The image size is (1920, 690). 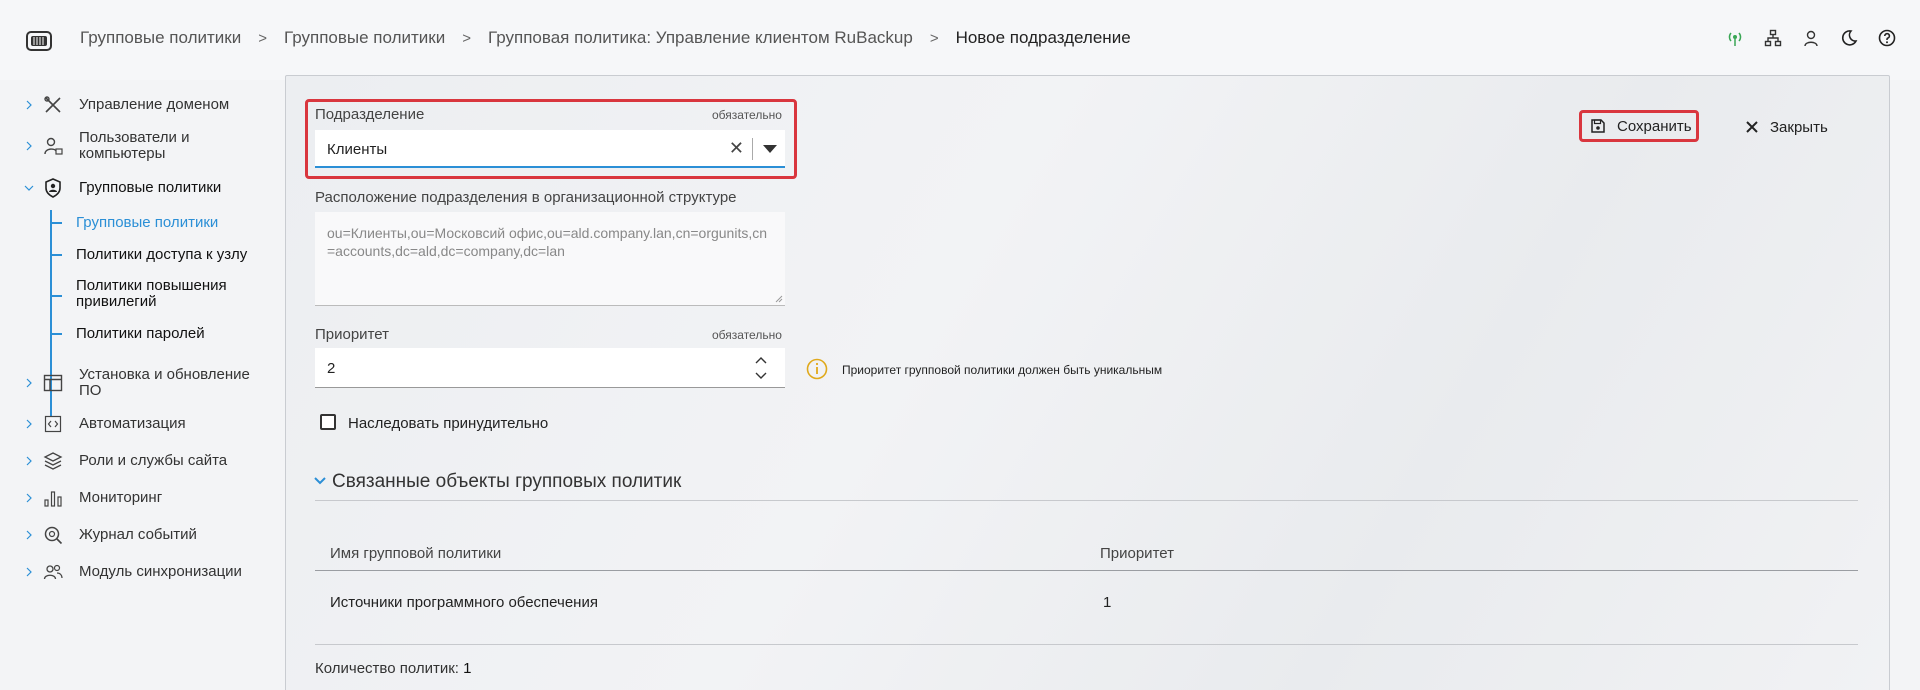 I want to click on sidebar-item-label: Автоматизация, so click(x=132, y=423).